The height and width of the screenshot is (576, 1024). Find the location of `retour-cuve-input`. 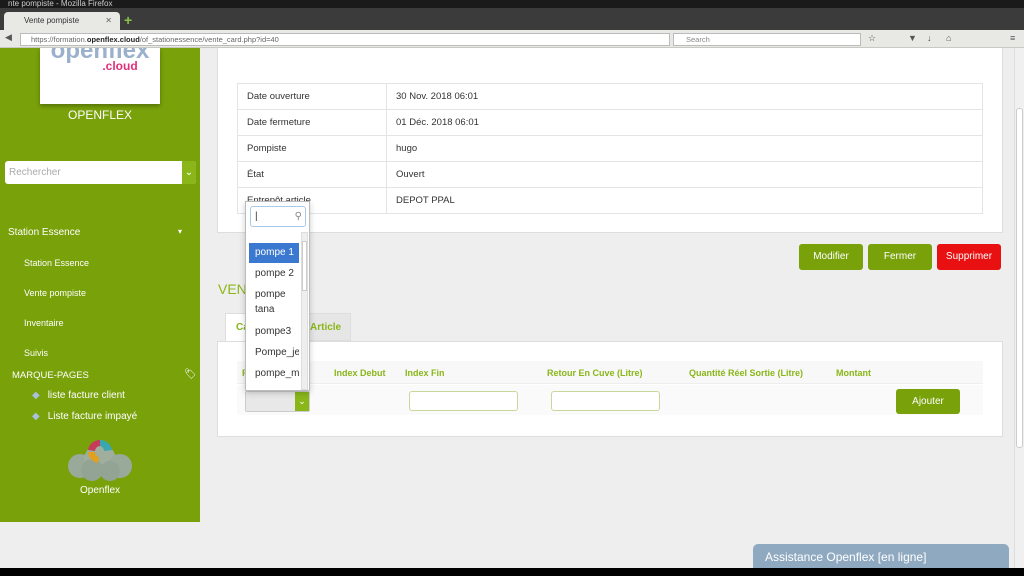

retour-cuve-input is located at coordinates (605, 401).